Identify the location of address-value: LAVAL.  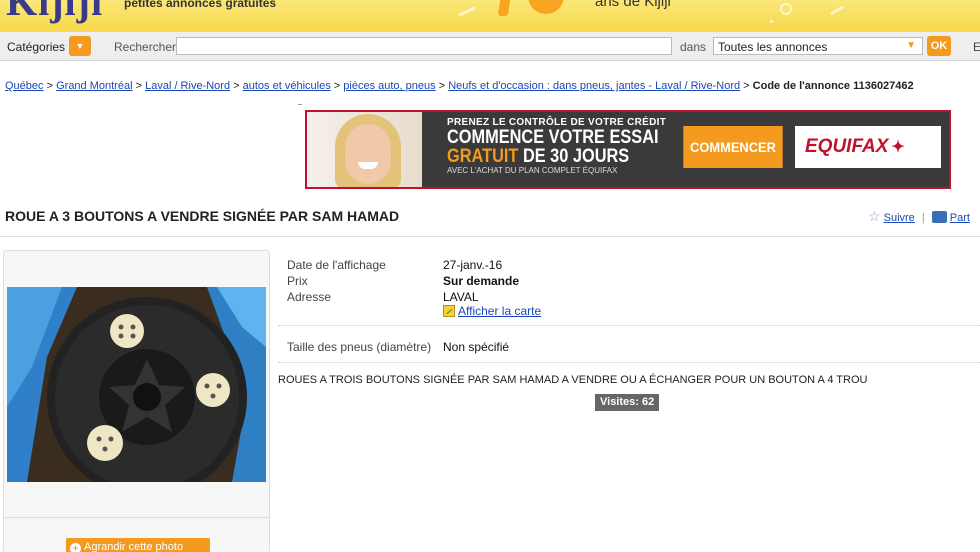
(461, 297).